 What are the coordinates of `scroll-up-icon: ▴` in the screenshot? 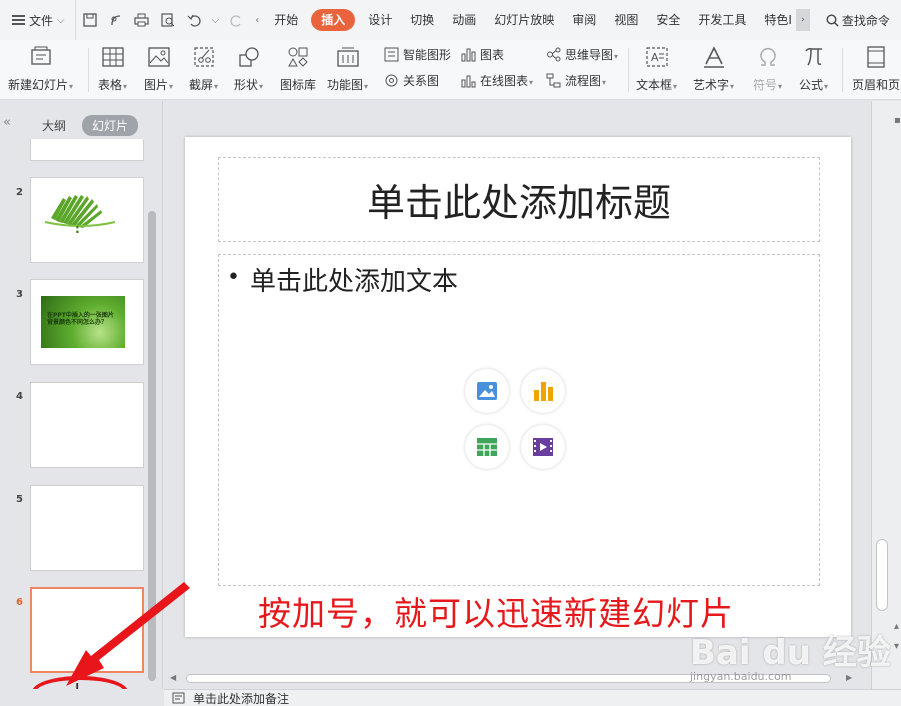 It's located at (896, 626).